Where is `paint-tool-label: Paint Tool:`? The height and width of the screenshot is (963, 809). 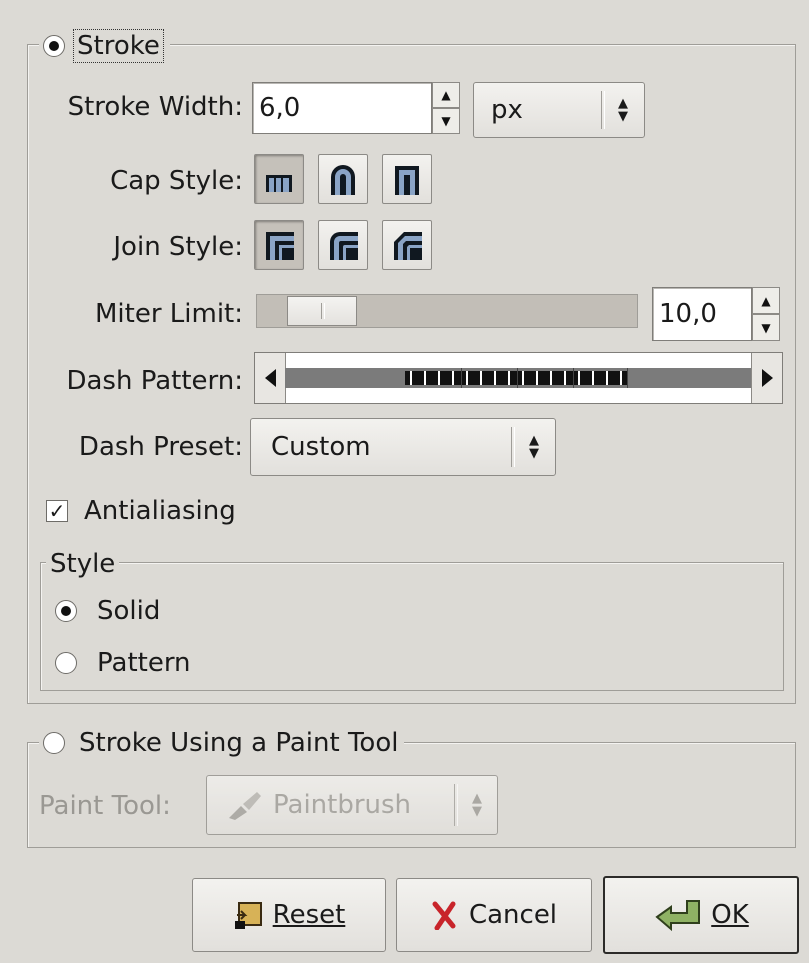 paint-tool-label: Paint Tool: is located at coordinates (105, 806).